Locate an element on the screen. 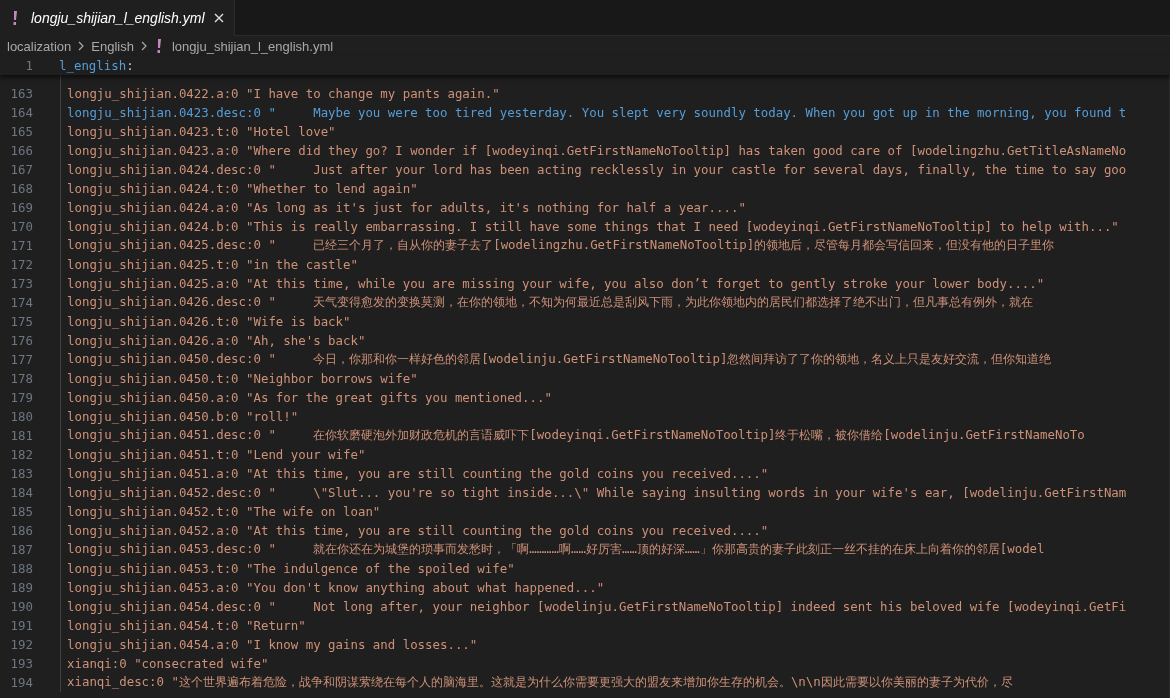 This screenshot has width=1170, height=698. line-number: 183 is located at coordinates (21, 473).